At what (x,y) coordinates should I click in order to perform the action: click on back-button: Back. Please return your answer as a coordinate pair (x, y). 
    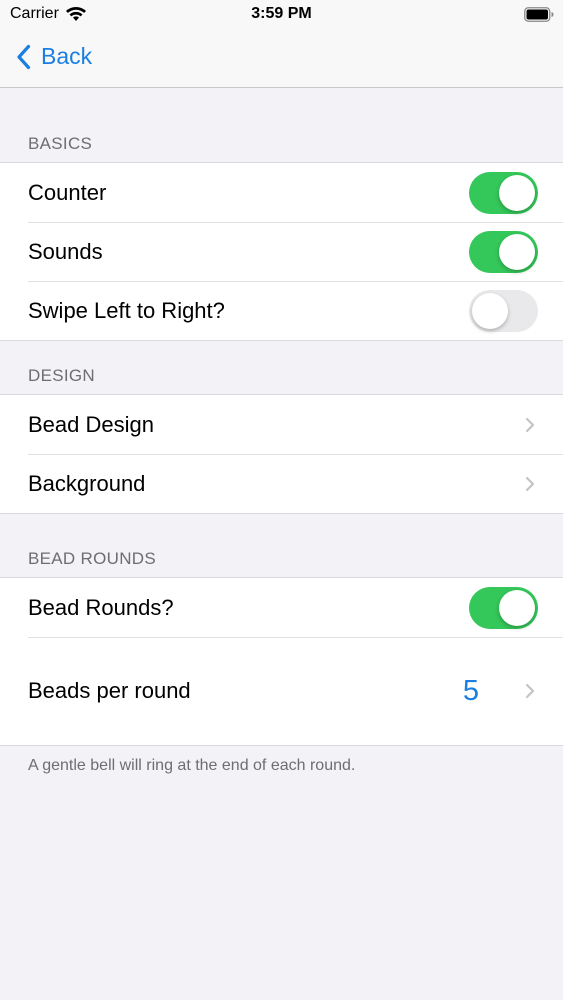
    Looking at the image, I should click on (54, 56).